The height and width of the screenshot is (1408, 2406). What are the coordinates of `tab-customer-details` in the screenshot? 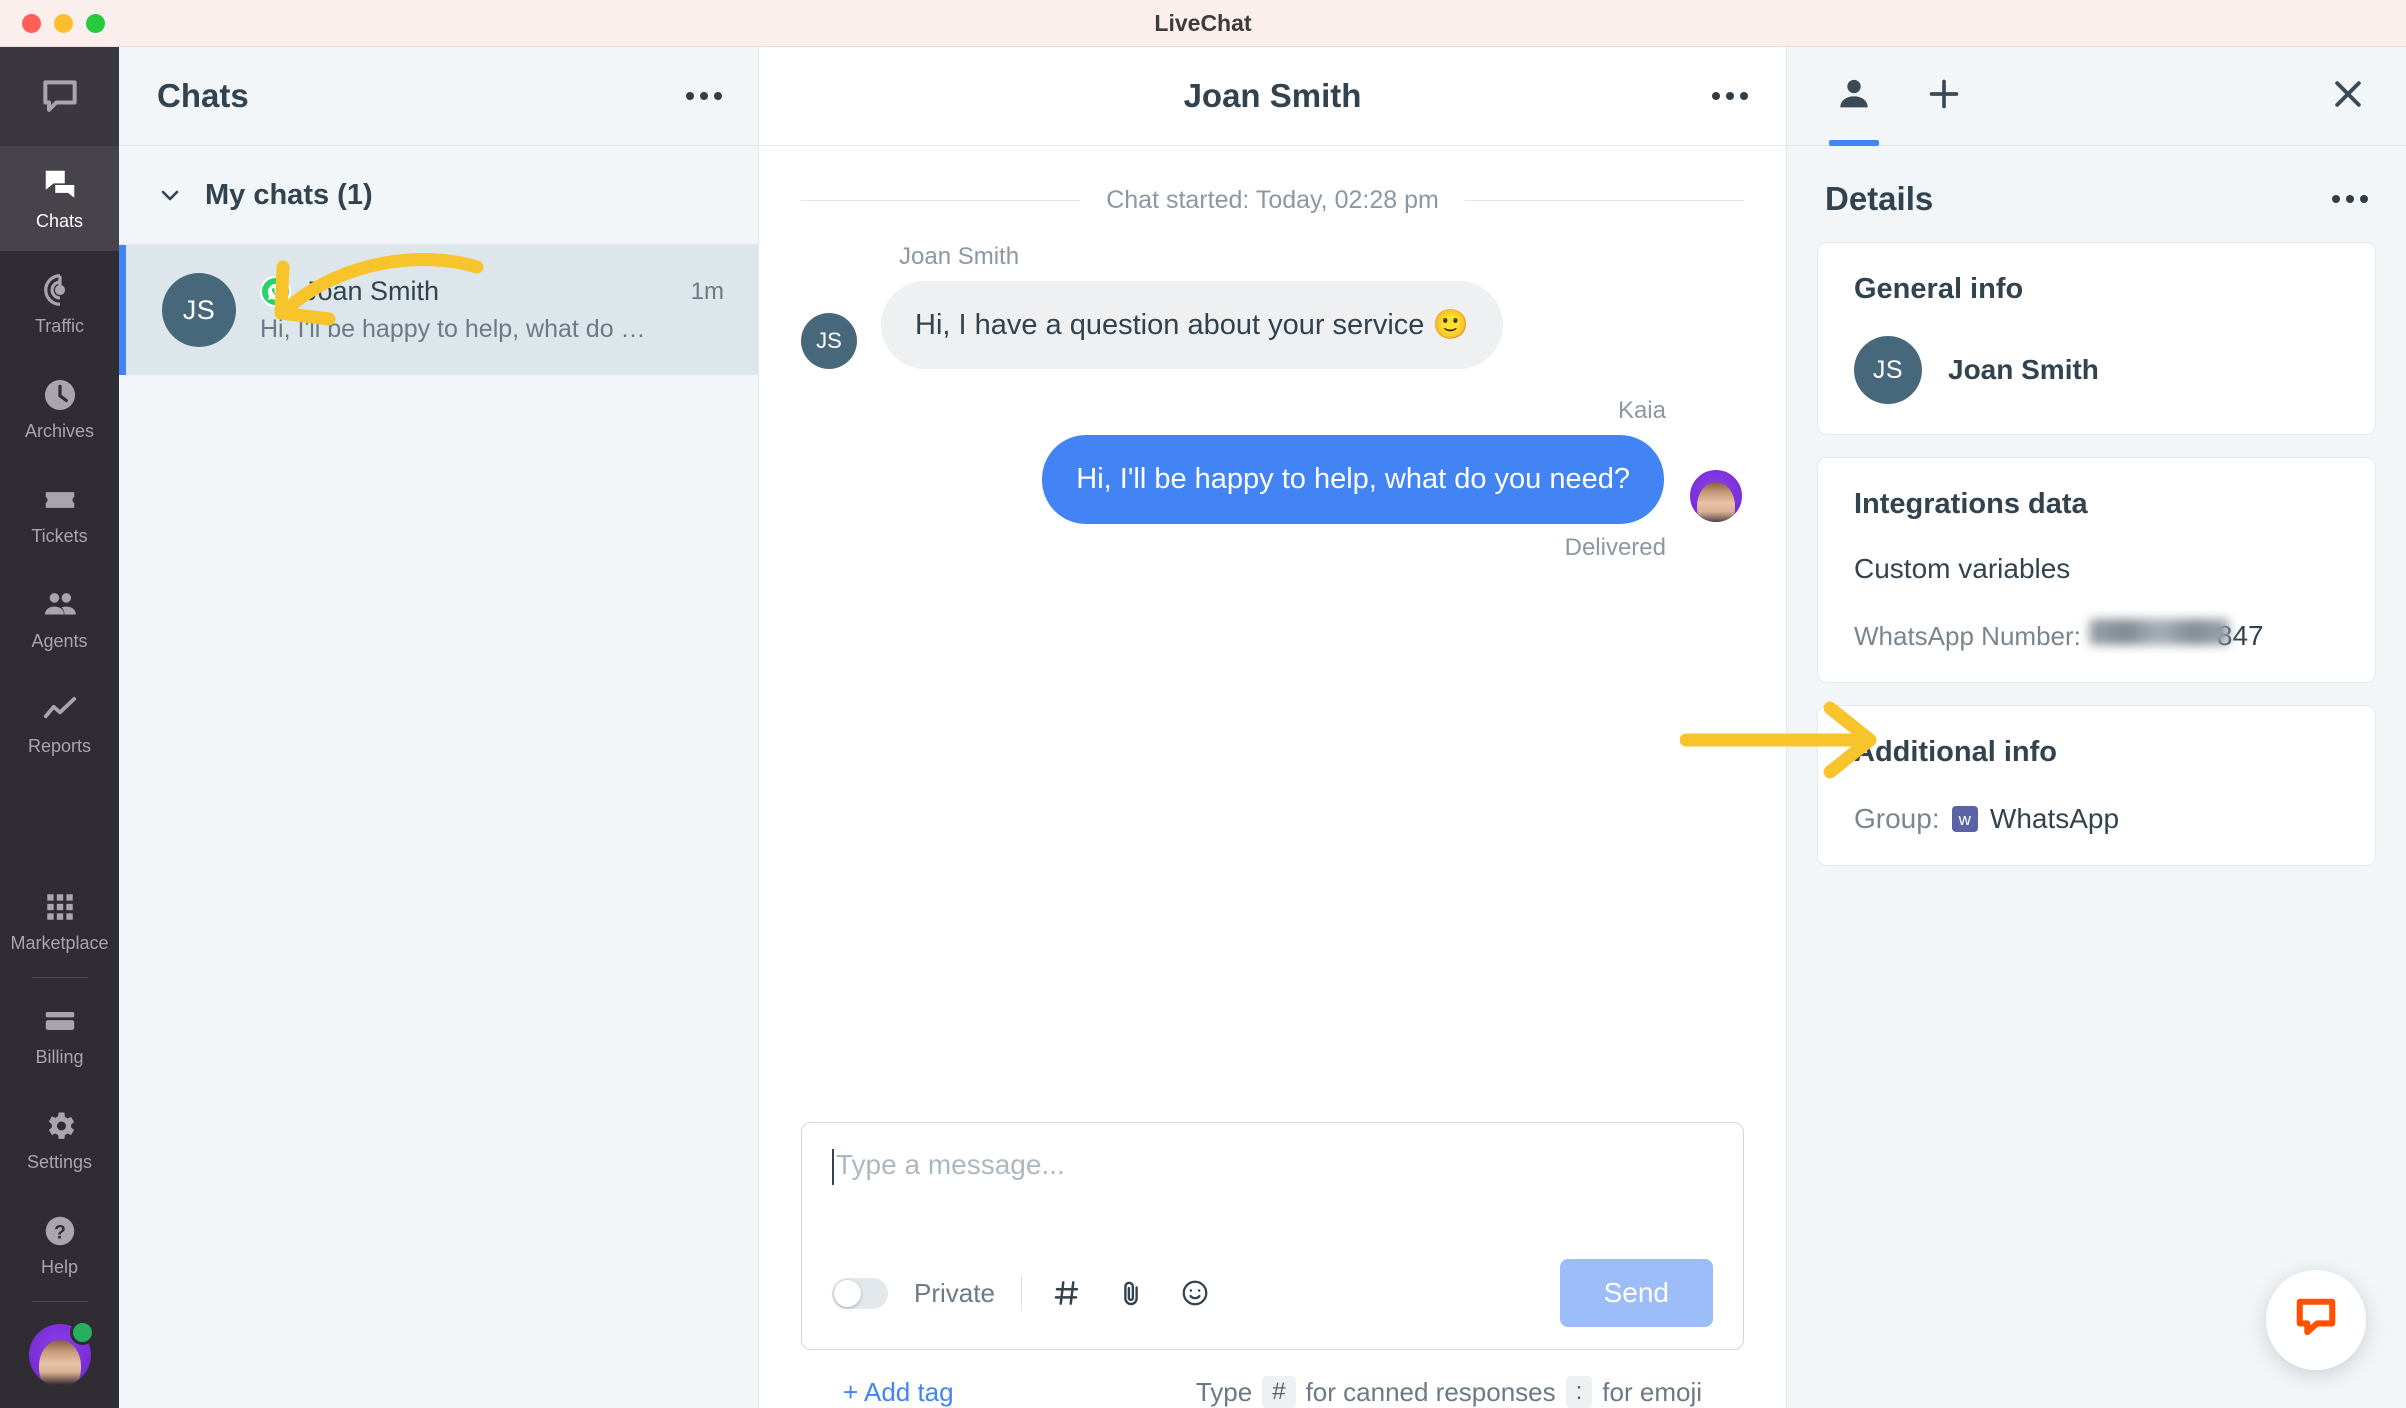 It's located at (1854, 96).